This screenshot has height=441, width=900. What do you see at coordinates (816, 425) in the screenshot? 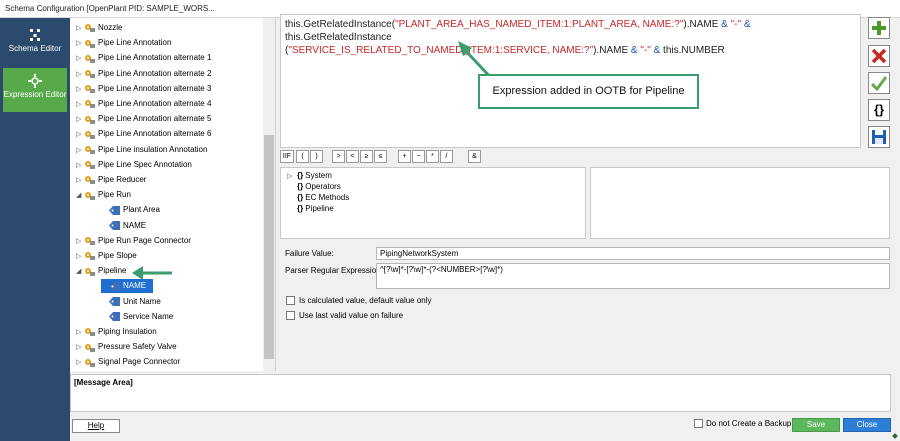
I see `save-button: Save` at bounding box center [816, 425].